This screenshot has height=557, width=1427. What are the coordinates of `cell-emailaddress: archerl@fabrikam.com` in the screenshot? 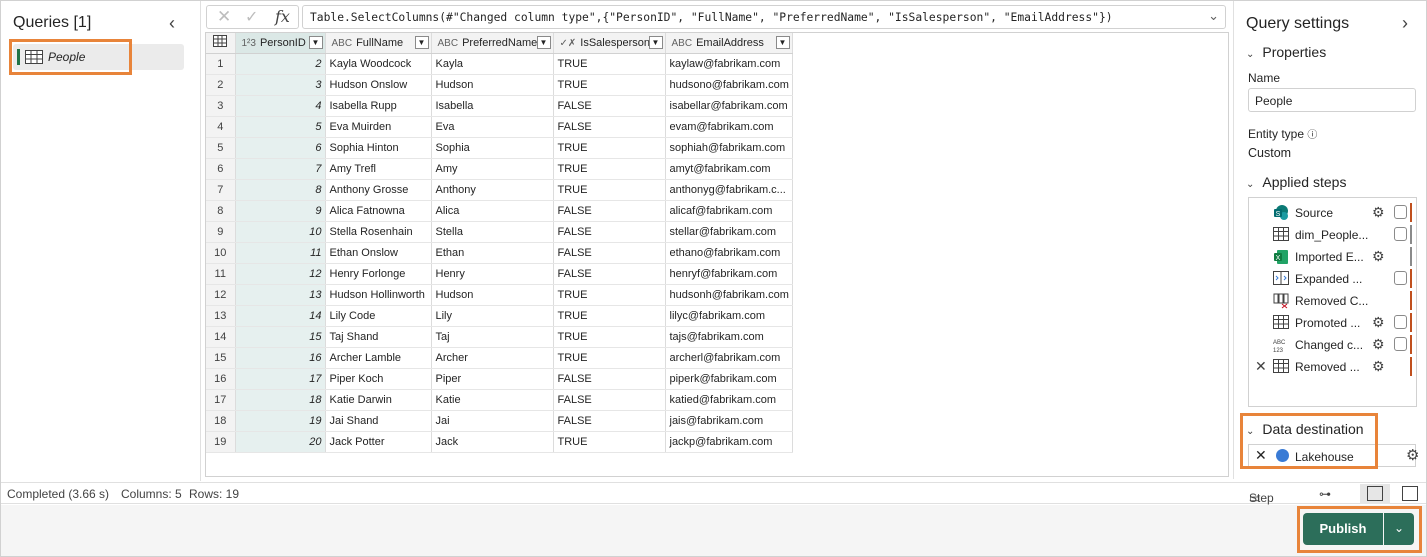 It's located at (729, 358).